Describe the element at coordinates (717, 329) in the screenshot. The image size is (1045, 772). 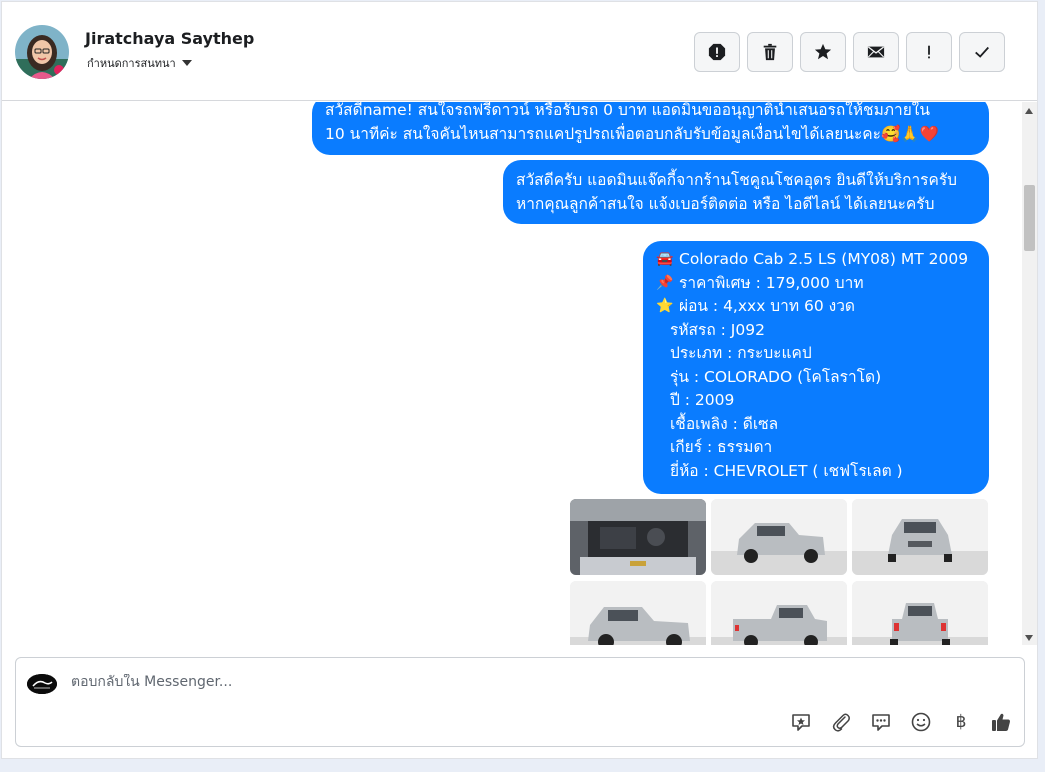
I see `car-detail: รหัสรถ : J092` at that location.